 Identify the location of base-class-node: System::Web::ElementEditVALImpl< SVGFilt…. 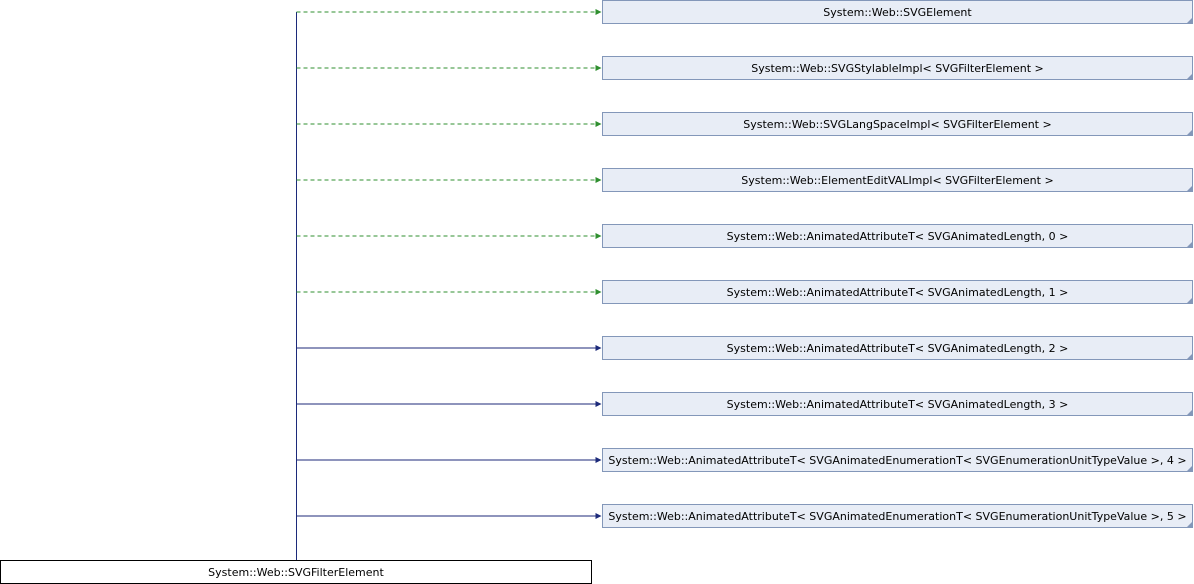
(897, 180).